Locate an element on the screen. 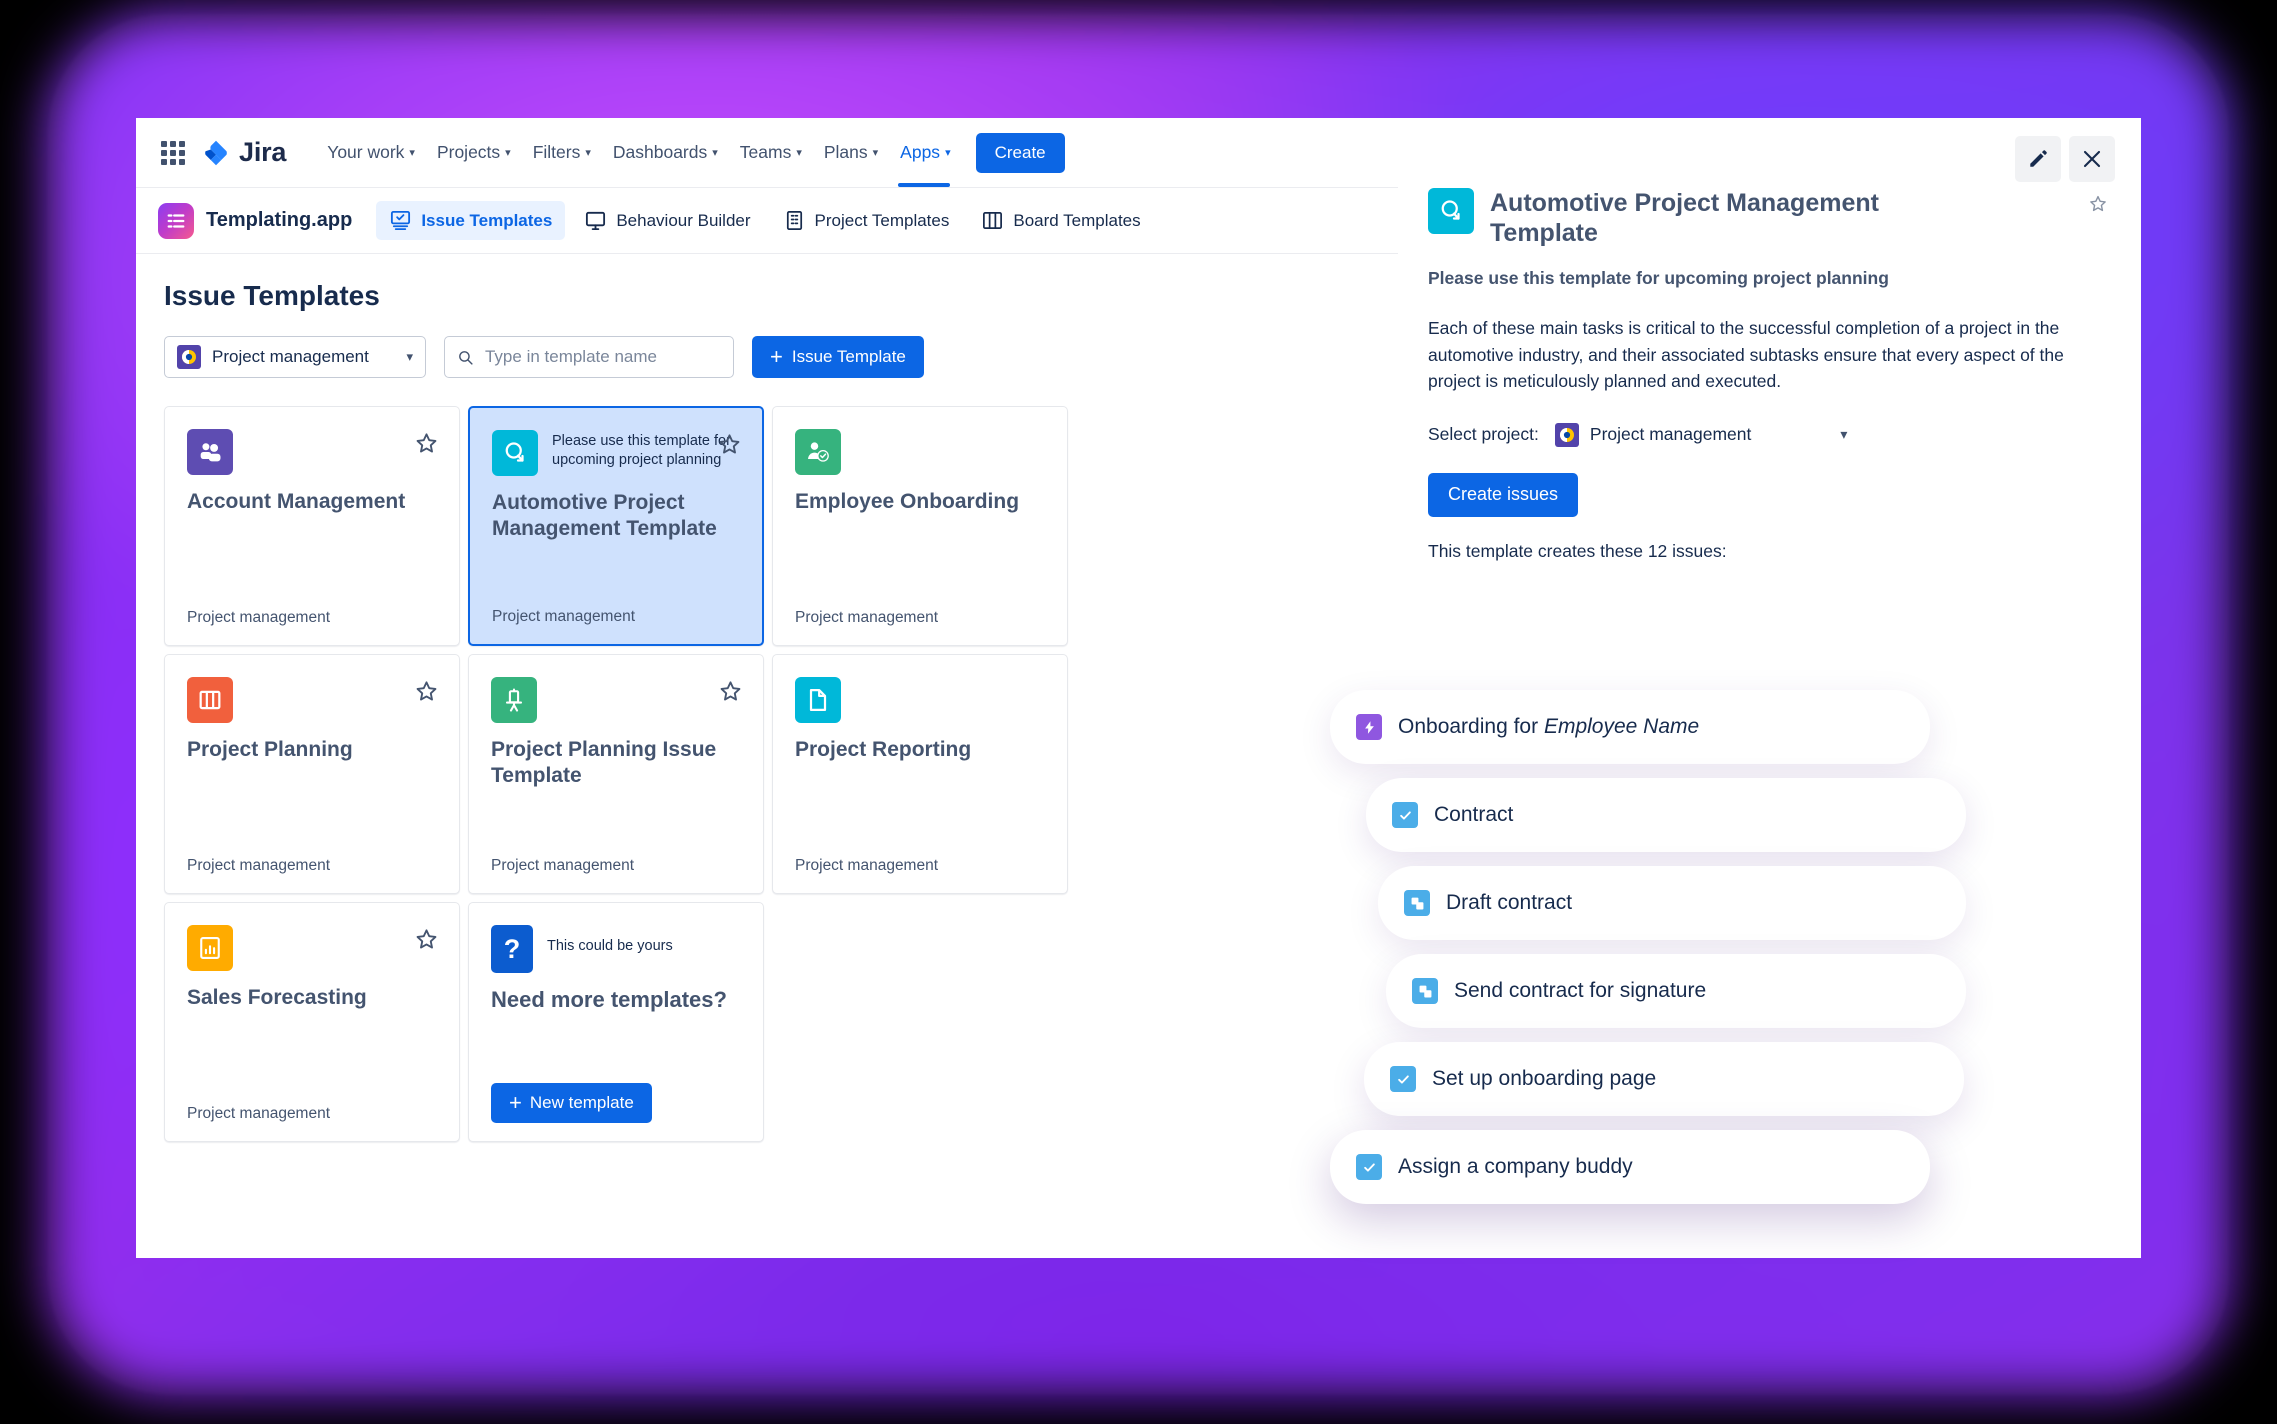 The height and width of the screenshot is (1424, 2277). panel-project-select: Project management ▾ is located at coordinates (1700, 434).